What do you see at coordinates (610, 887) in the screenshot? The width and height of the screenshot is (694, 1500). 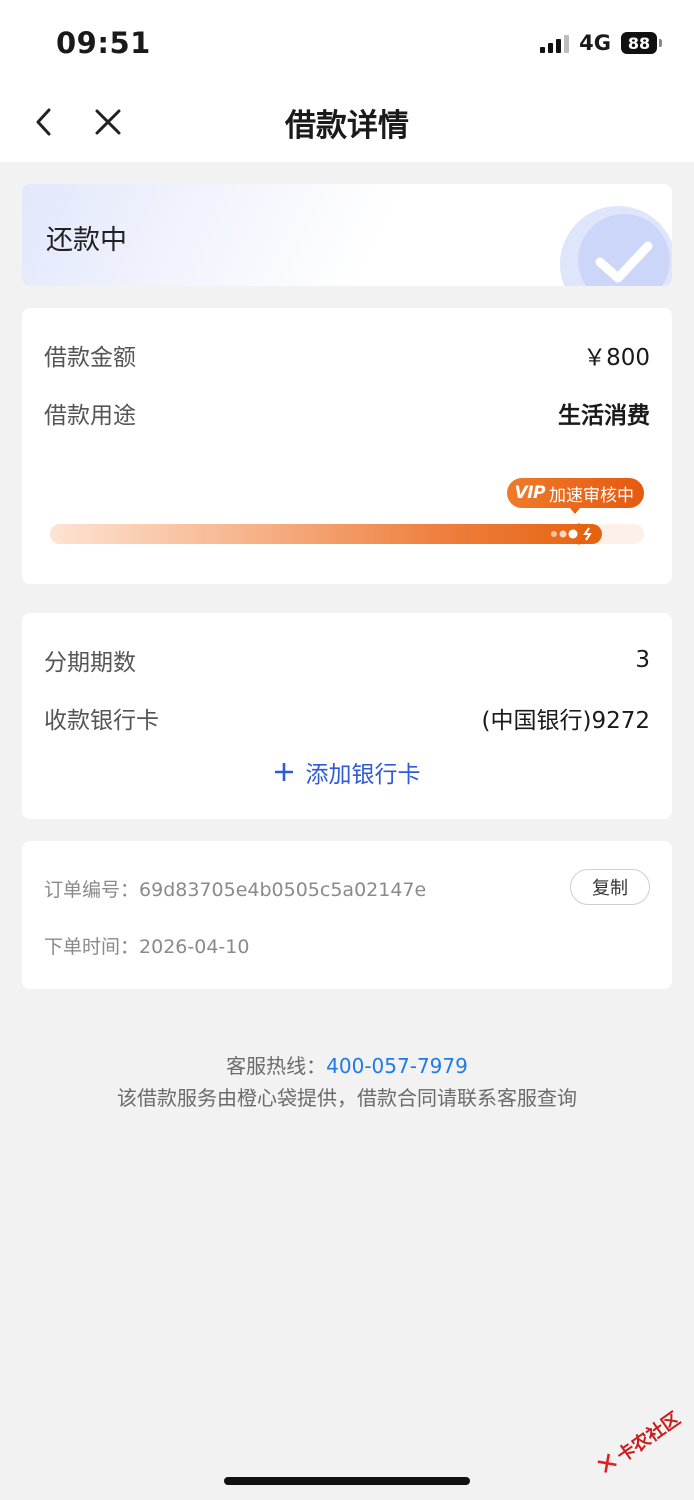 I see `copy-order-number-button: 复制` at bounding box center [610, 887].